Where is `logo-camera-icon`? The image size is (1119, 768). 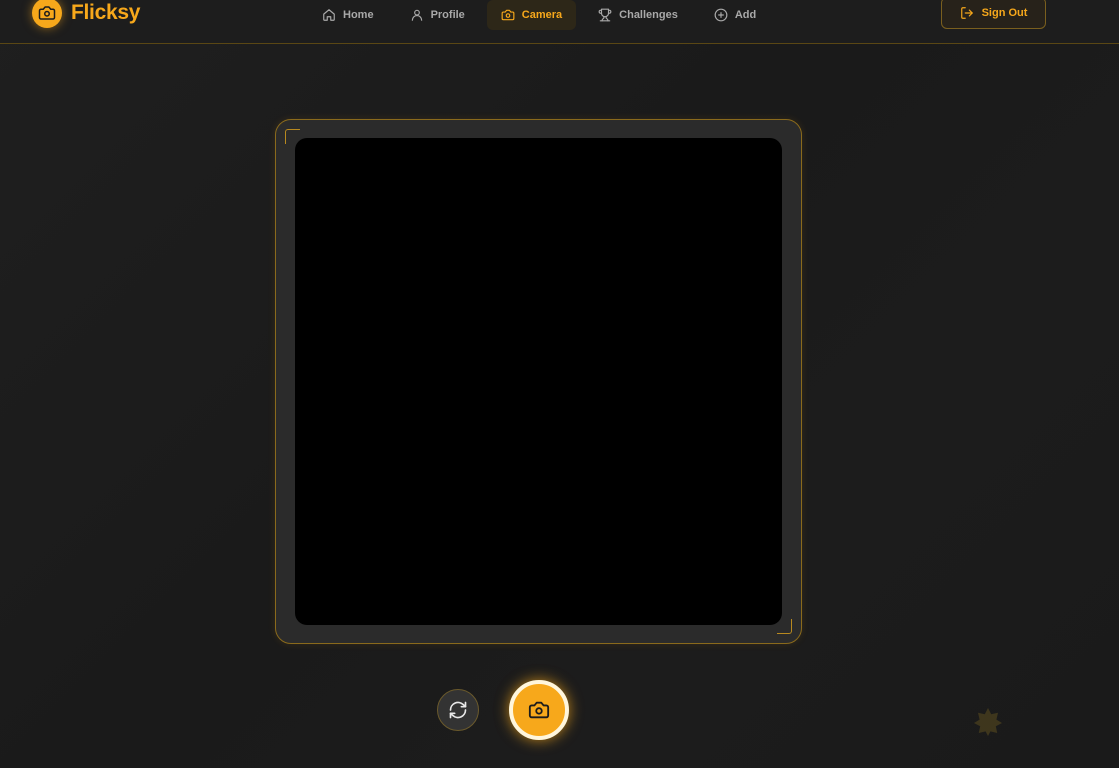
logo-camera-icon is located at coordinates (47, 14).